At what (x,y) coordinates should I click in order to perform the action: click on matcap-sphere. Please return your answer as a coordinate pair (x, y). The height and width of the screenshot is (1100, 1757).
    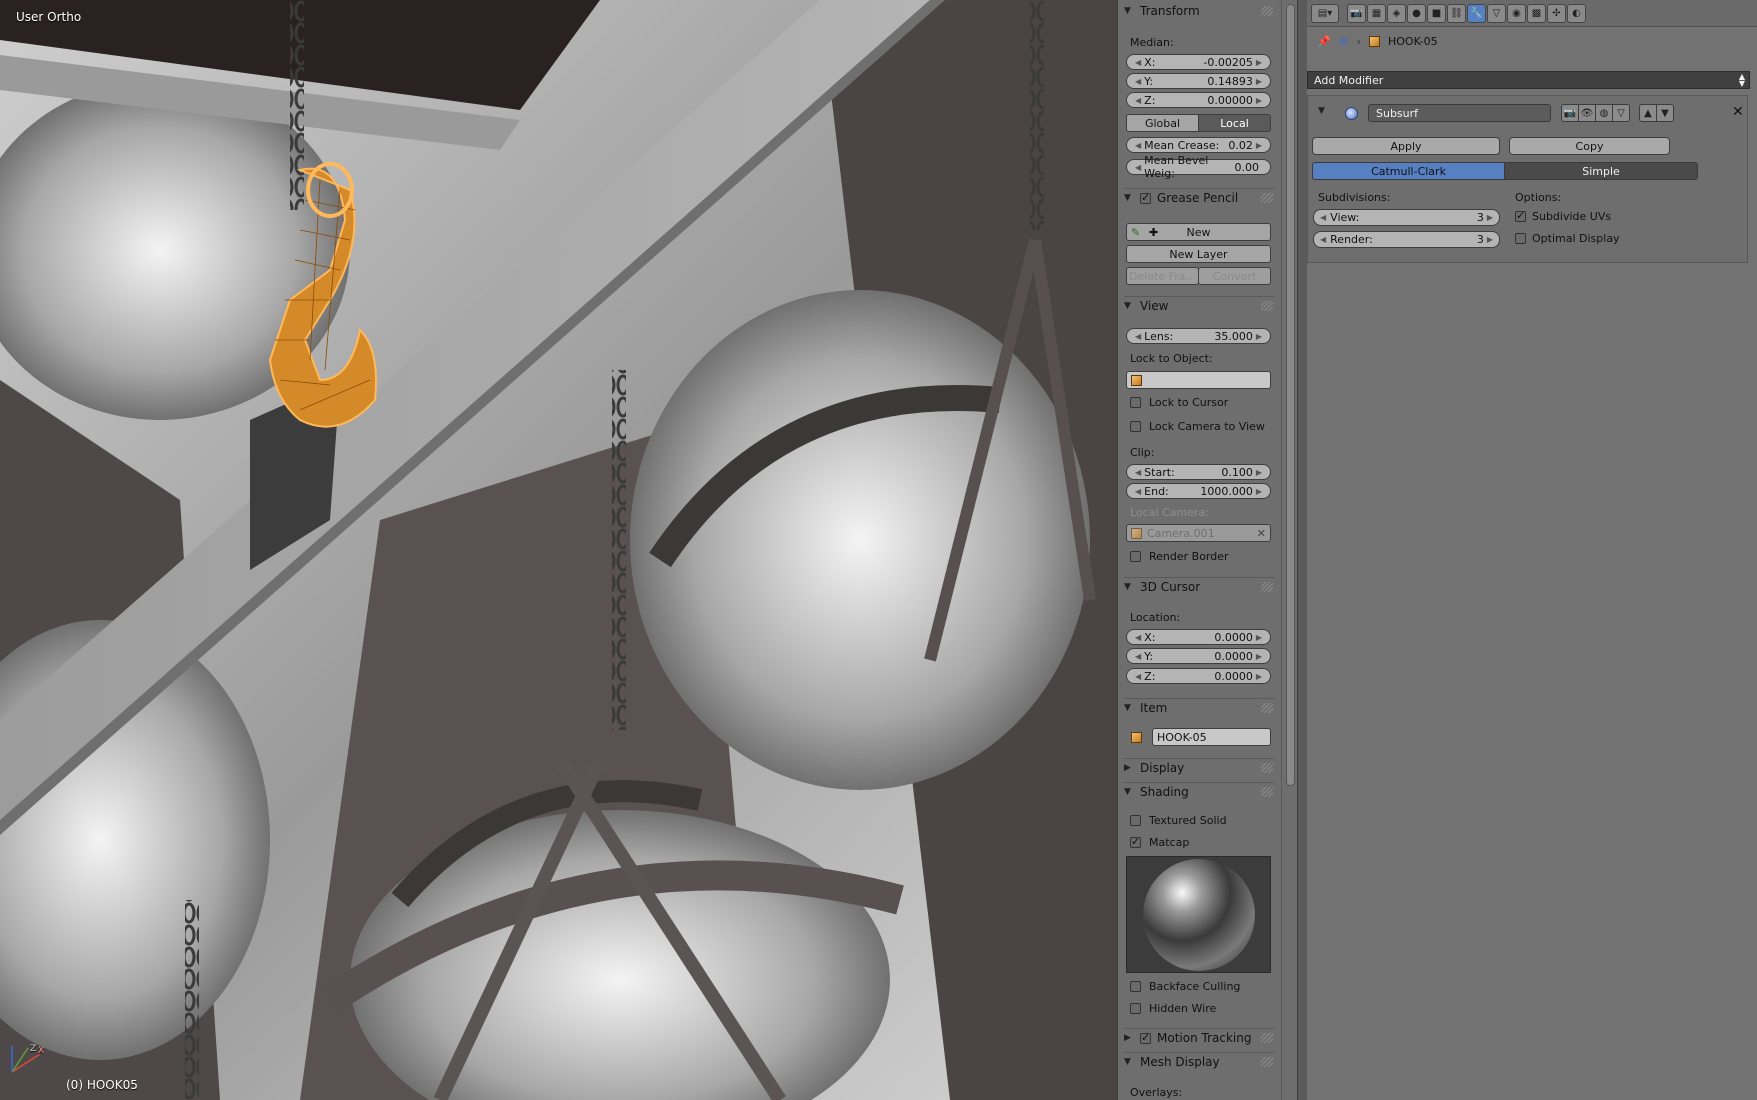
    Looking at the image, I should click on (1198, 914).